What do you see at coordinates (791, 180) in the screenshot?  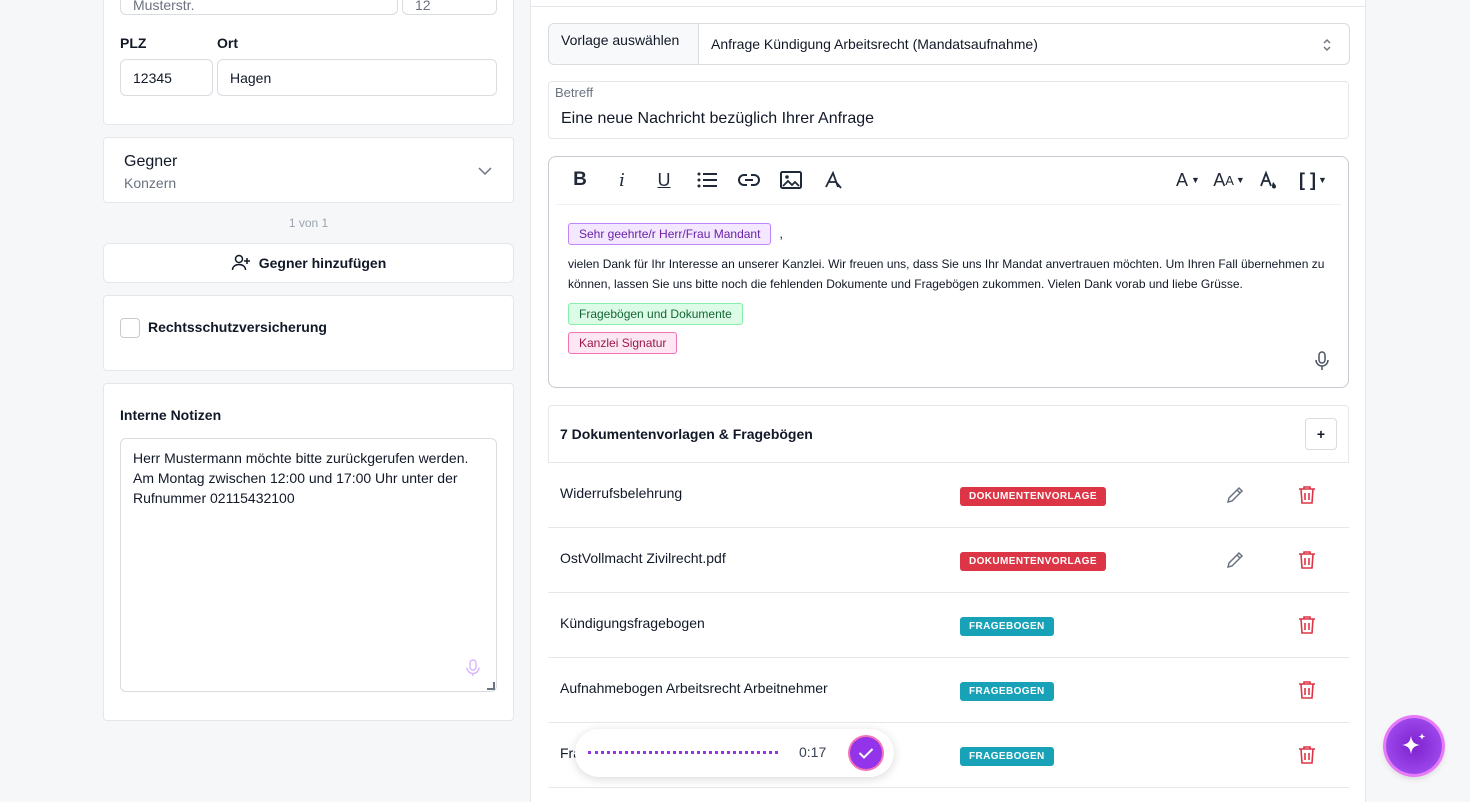 I see `image-icon` at bounding box center [791, 180].